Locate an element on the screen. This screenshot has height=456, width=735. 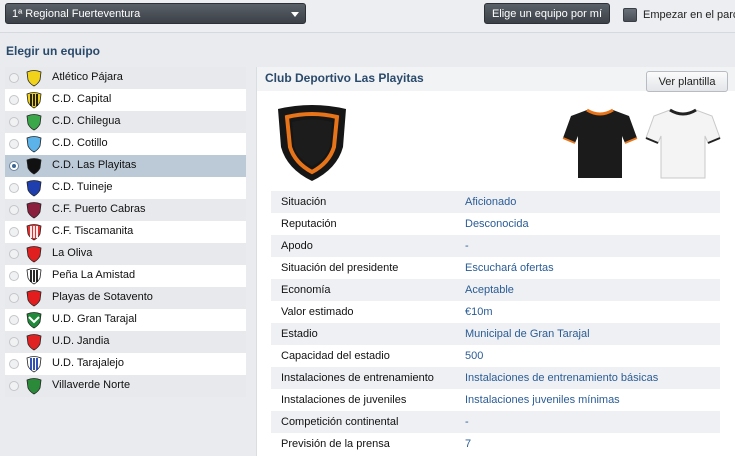
info-value: 7 is located at coordinates (468, 444).